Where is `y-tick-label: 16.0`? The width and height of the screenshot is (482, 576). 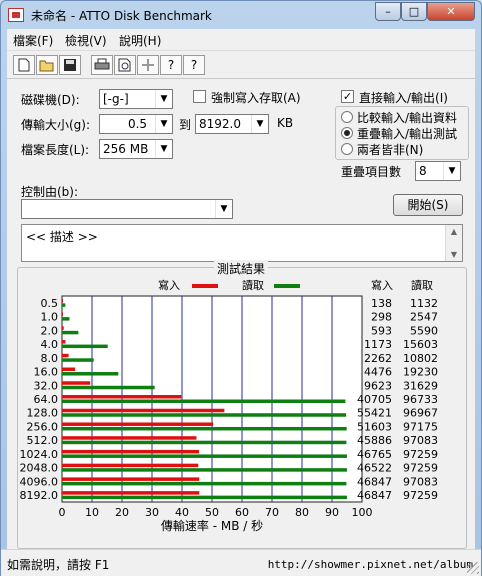 y-tick-label: 16.0 is located at coordinates (46, 372).